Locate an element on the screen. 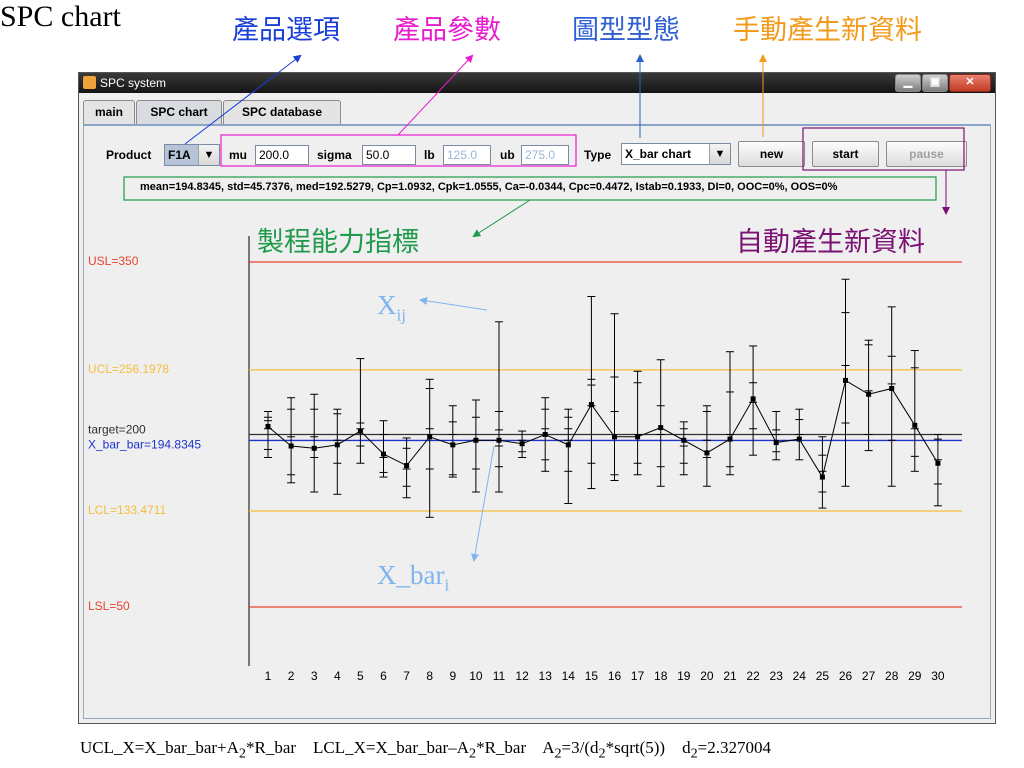 The height and width of the screenshot is (768, 1024). formula-a2: A2=3/(d2*sqrt(5)) is located at coordinates (604, 750).